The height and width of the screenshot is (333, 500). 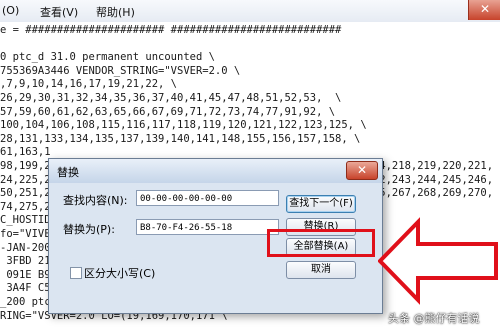 I want to click on text-line: 3A4F C5, so click(x=25, y=288).